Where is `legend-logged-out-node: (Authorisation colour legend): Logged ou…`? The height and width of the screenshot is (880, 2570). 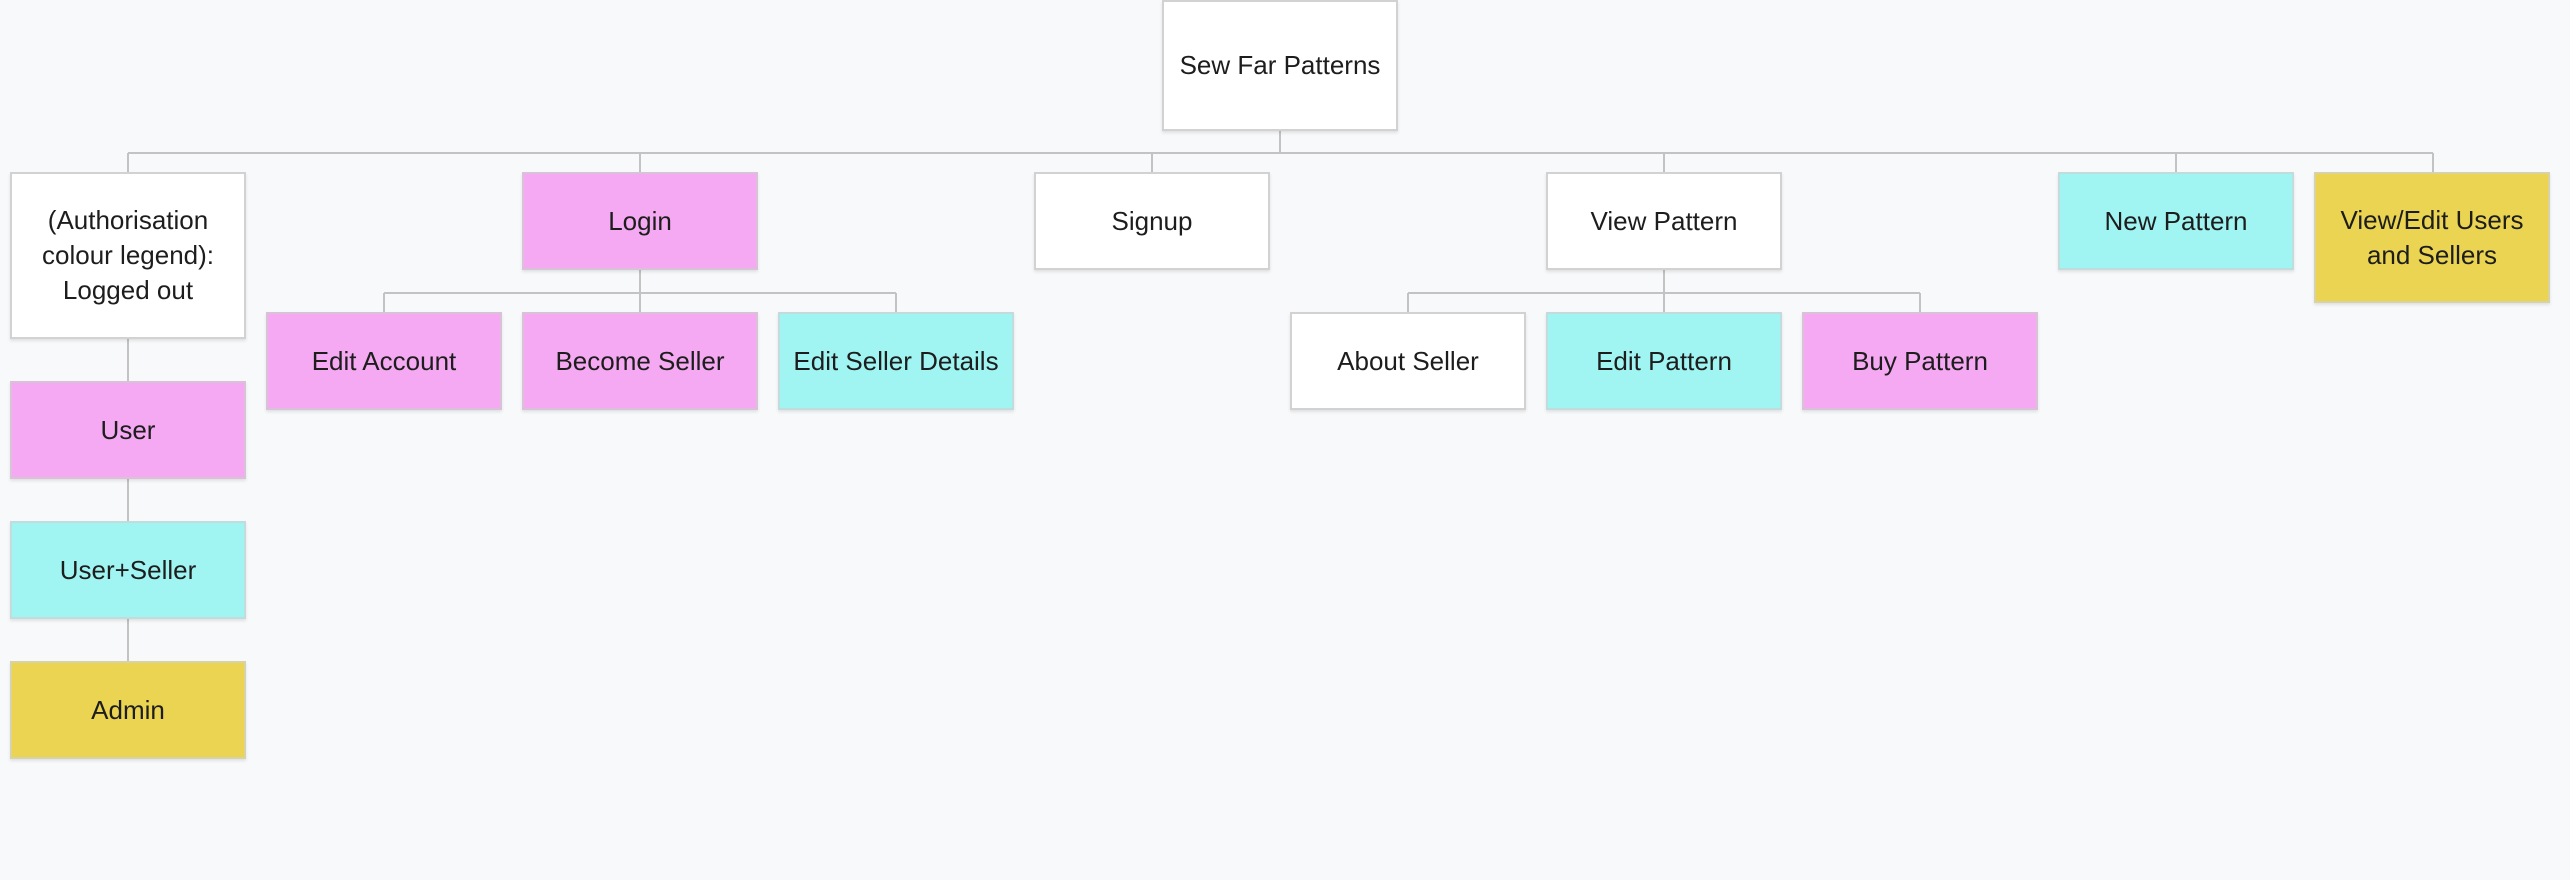
legend-logged-out-node: (Authorisation colour legend): Logged ou… is located at coordinates (128, 255).